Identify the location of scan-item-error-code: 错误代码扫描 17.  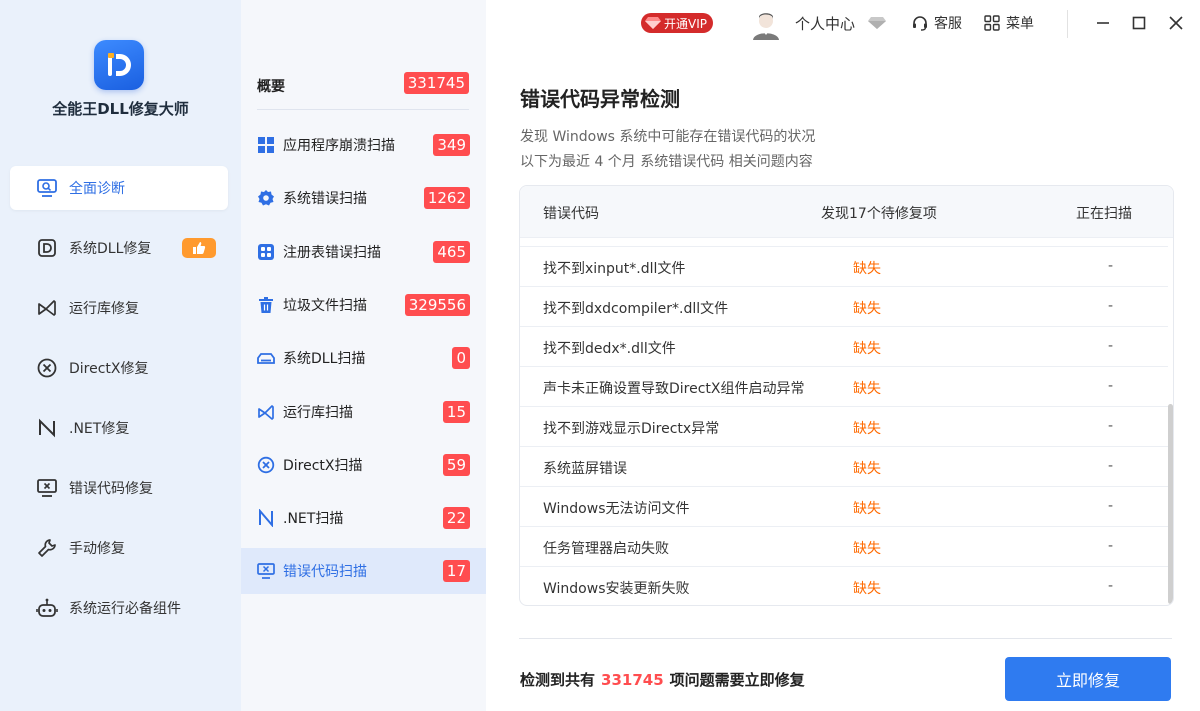
(363, 571).